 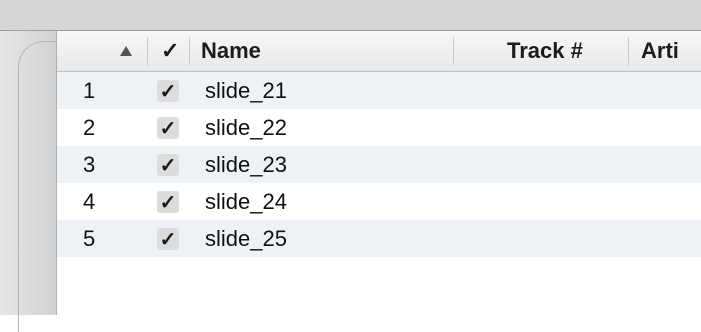 What do you see at coordinates (231, 51) in the screenshot?
I see `name-column-header: Name` at bounding box center [231, 51].